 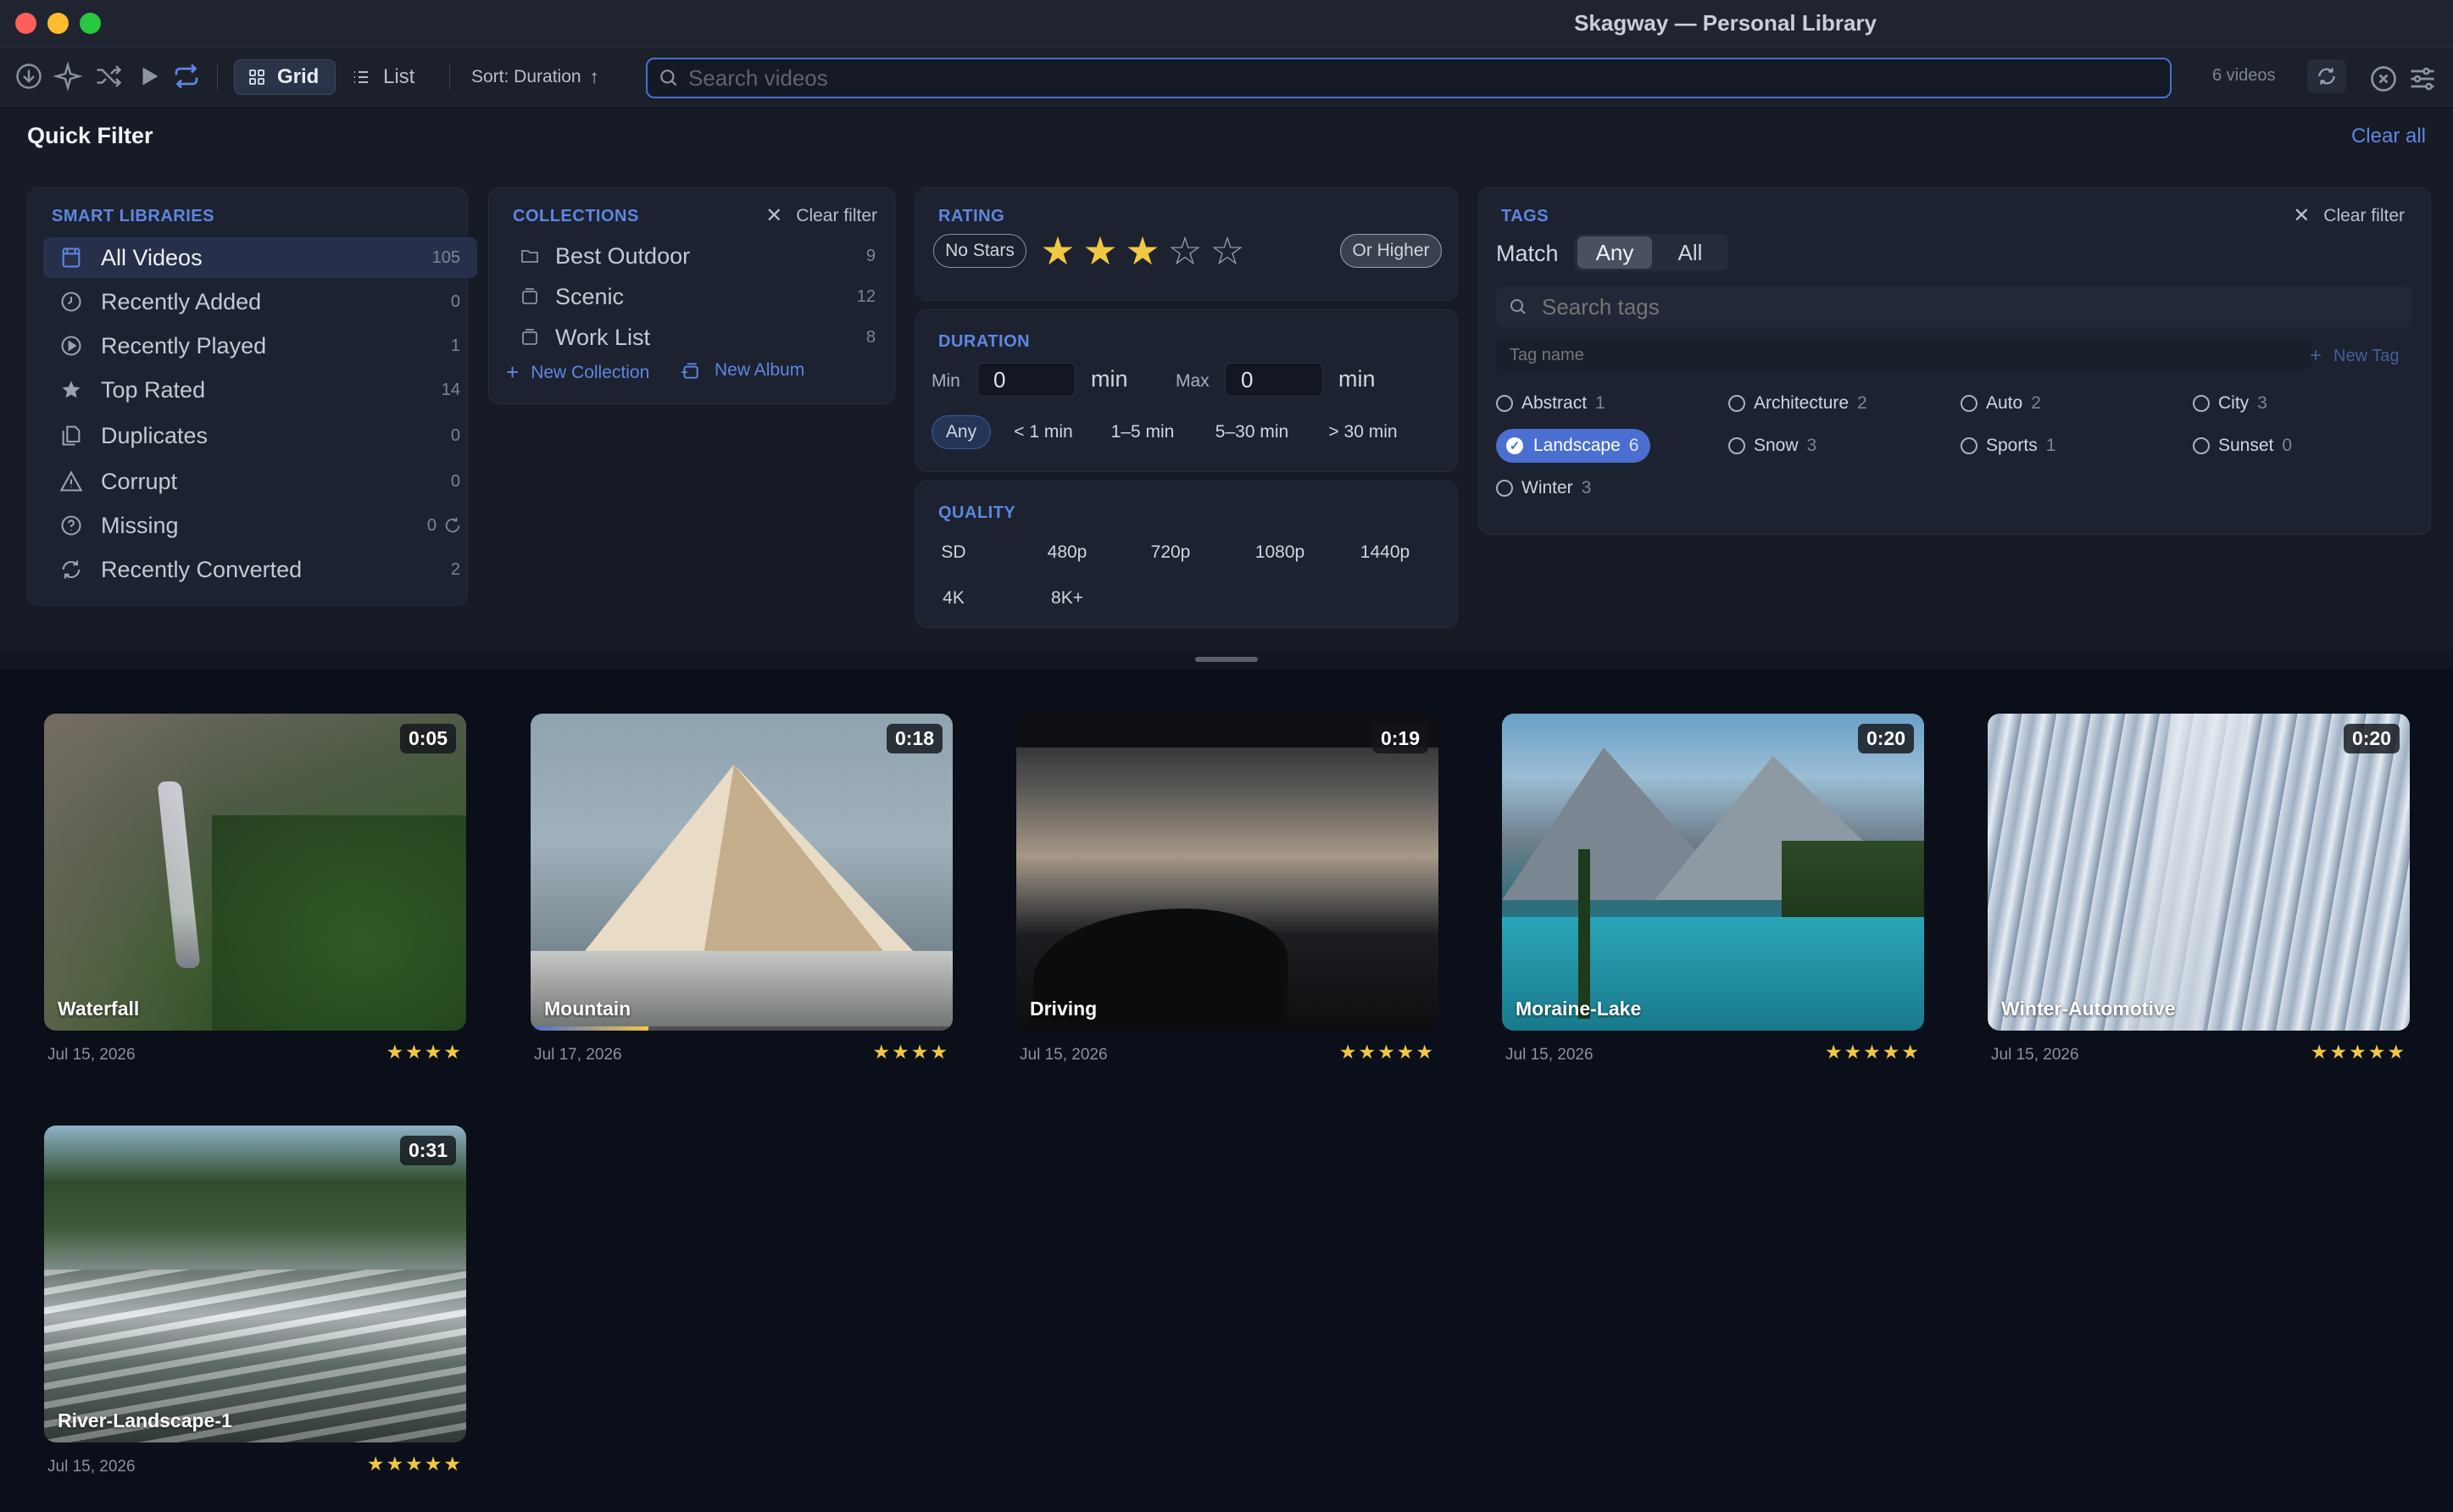 What do you see at coordinates (1142, 432) in the screenshot?
I see `duration-preset-1-5: 1–5 min` at bounding box center [1142, 432].